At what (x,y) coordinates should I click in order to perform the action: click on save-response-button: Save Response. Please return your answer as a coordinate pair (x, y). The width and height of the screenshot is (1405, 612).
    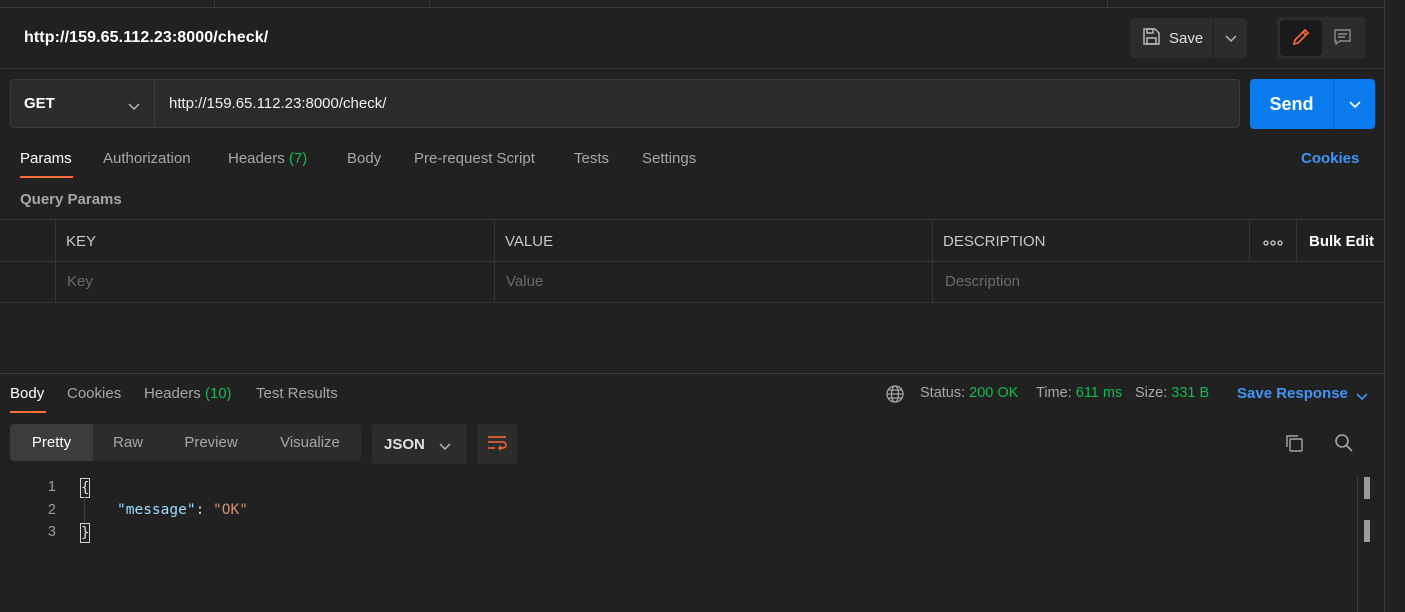
    Looking at the image, I should click on (1292, 393).